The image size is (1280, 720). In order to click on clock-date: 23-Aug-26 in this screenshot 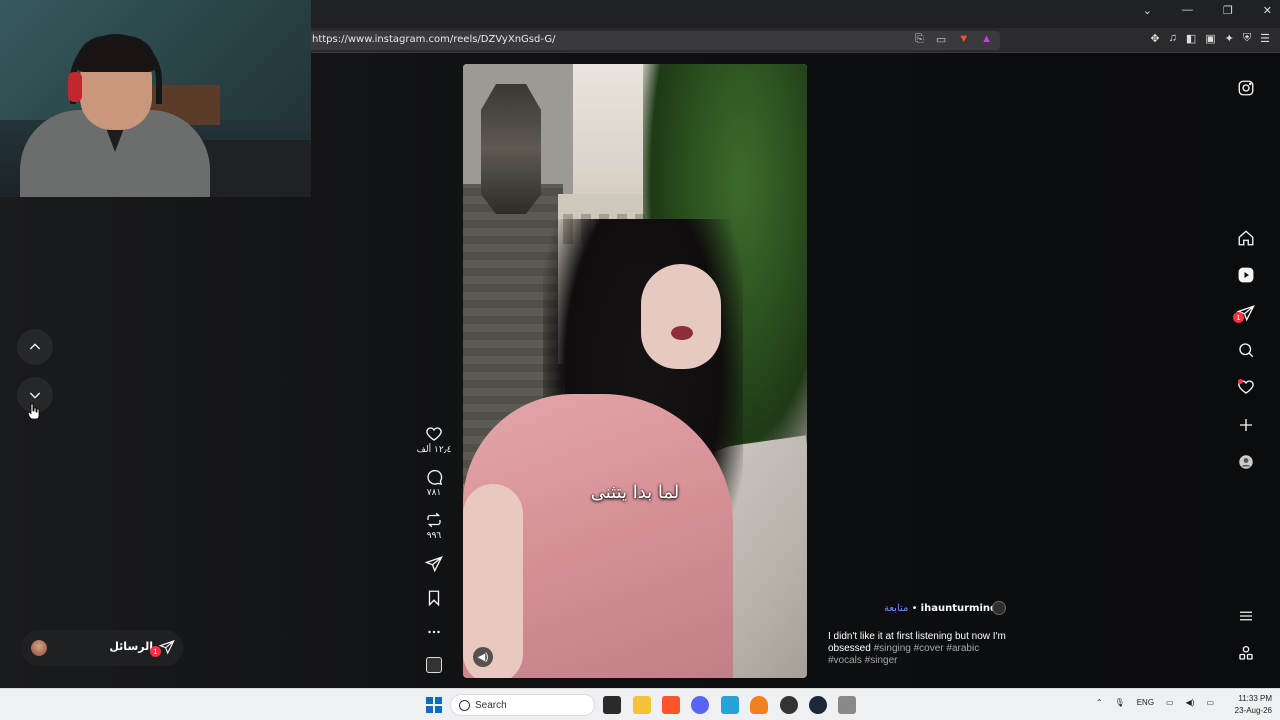, I will do `click(1253, 710)`.